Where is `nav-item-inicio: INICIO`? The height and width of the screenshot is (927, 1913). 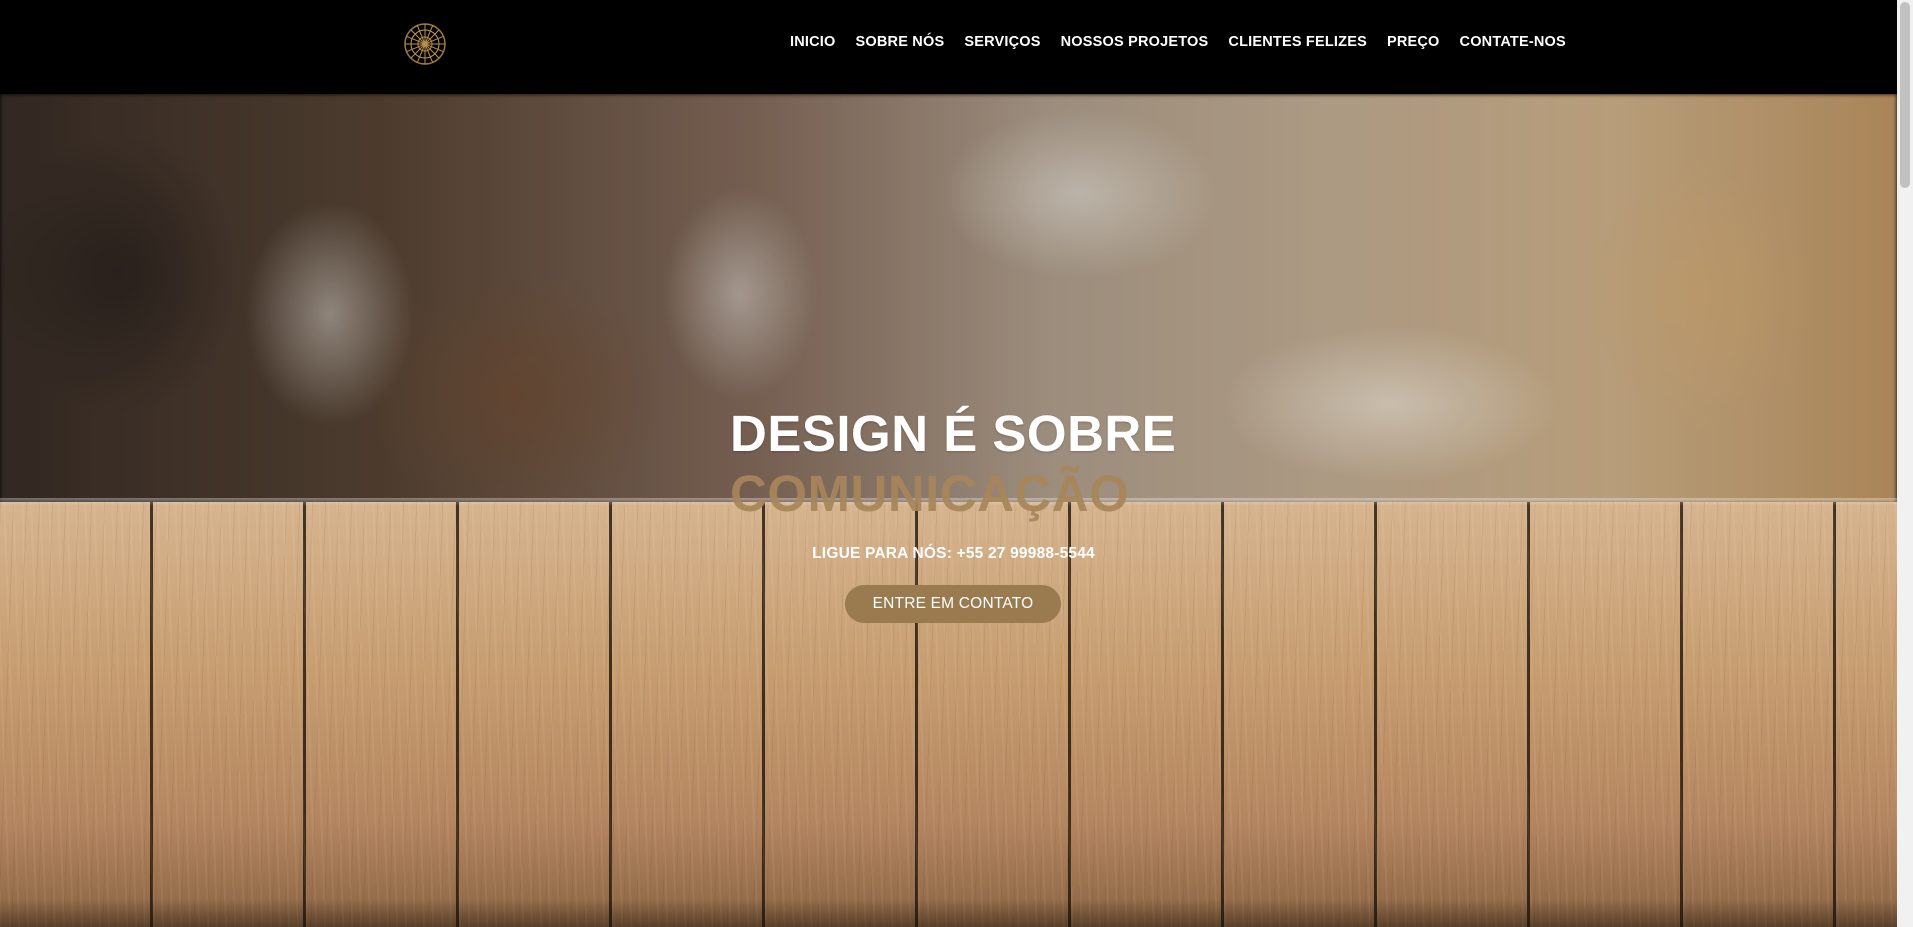 nav-item-inicio: INICIO is located at coordinates (818, 42).